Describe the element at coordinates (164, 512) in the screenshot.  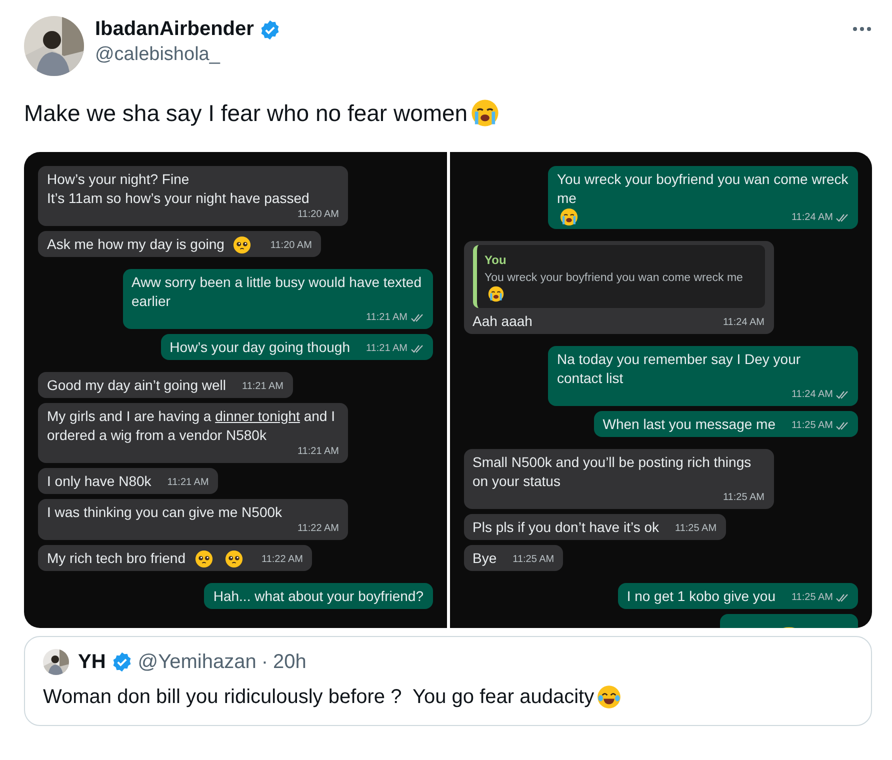
I see `message-text: I was thinking you can give me N500k` at that location.